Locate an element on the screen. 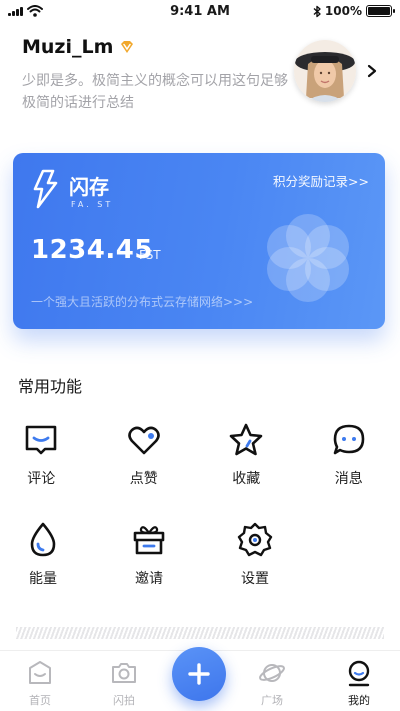 This screenshot has width=400, height=711. home-icon is located at coordinates (40, 672).